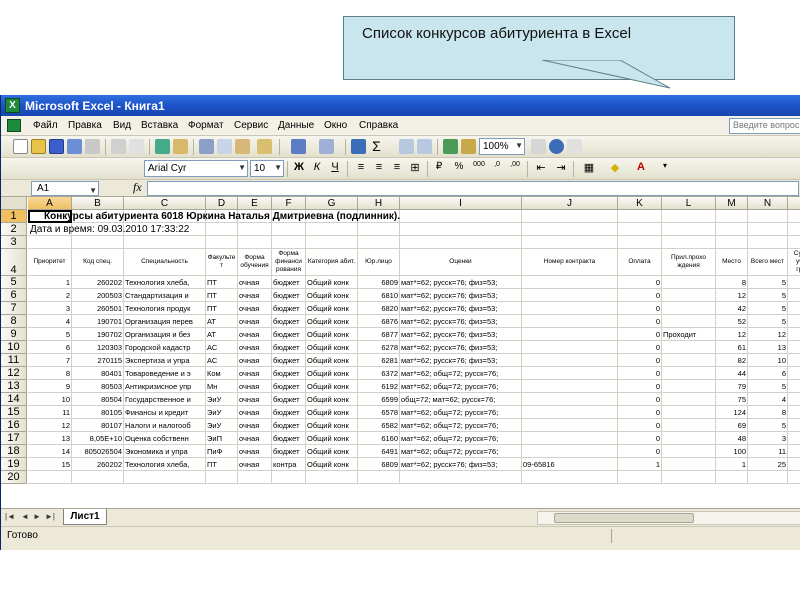  What do you see at coordinates (379, 451) in the screenshot?
I see `table-cell: 6491` at bounding box center [379, 451].